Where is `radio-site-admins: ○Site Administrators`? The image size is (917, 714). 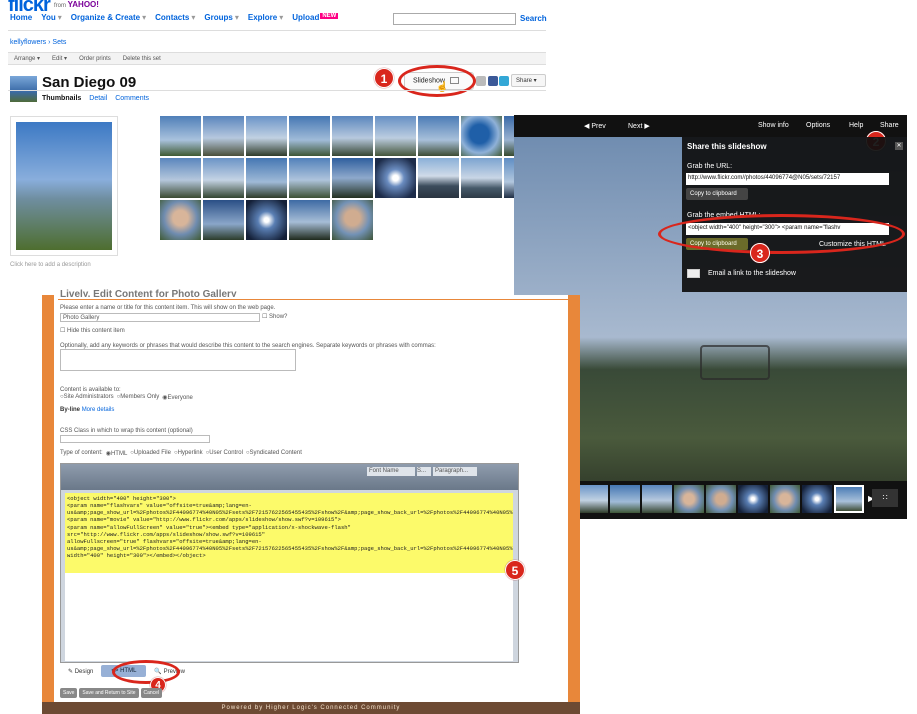 radio-site-admins: ○Site Administrators is located at coordinates (87, 397).